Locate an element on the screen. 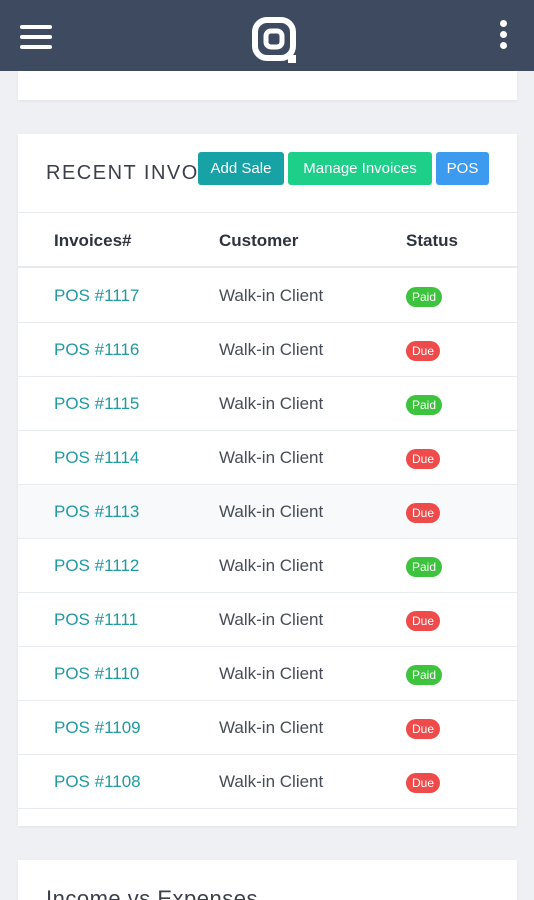  table-row: POS #1116 Walk-in Client Due is located at coordinates (267, 350).